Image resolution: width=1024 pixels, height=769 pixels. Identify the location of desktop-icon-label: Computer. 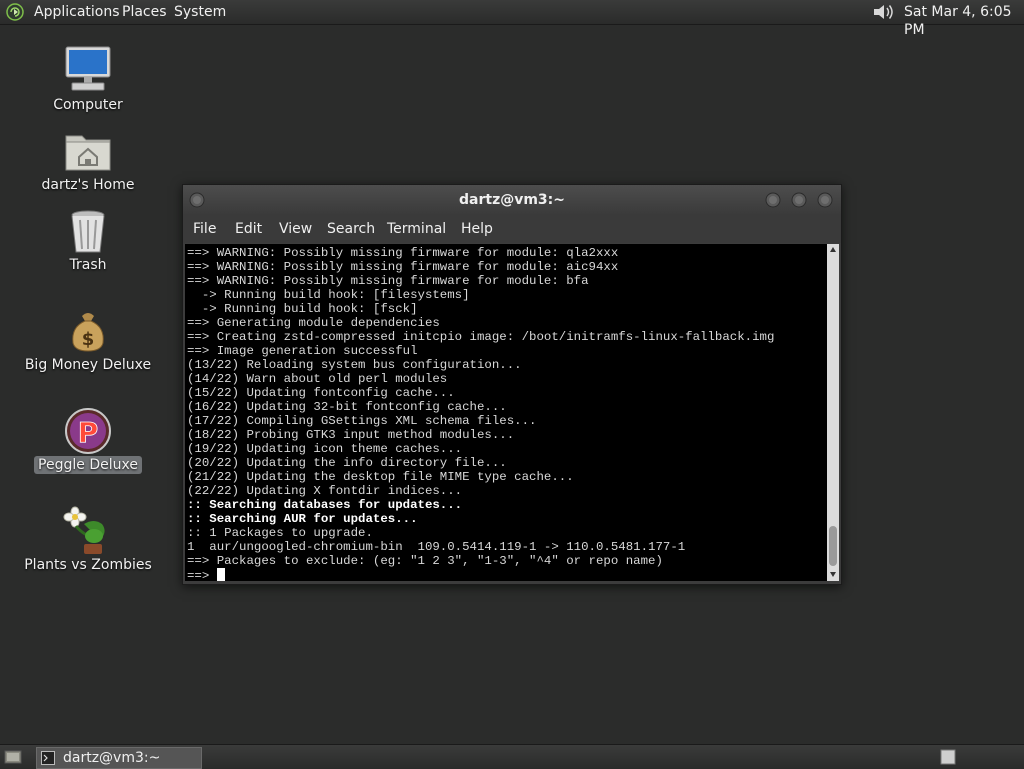
(88, 105).